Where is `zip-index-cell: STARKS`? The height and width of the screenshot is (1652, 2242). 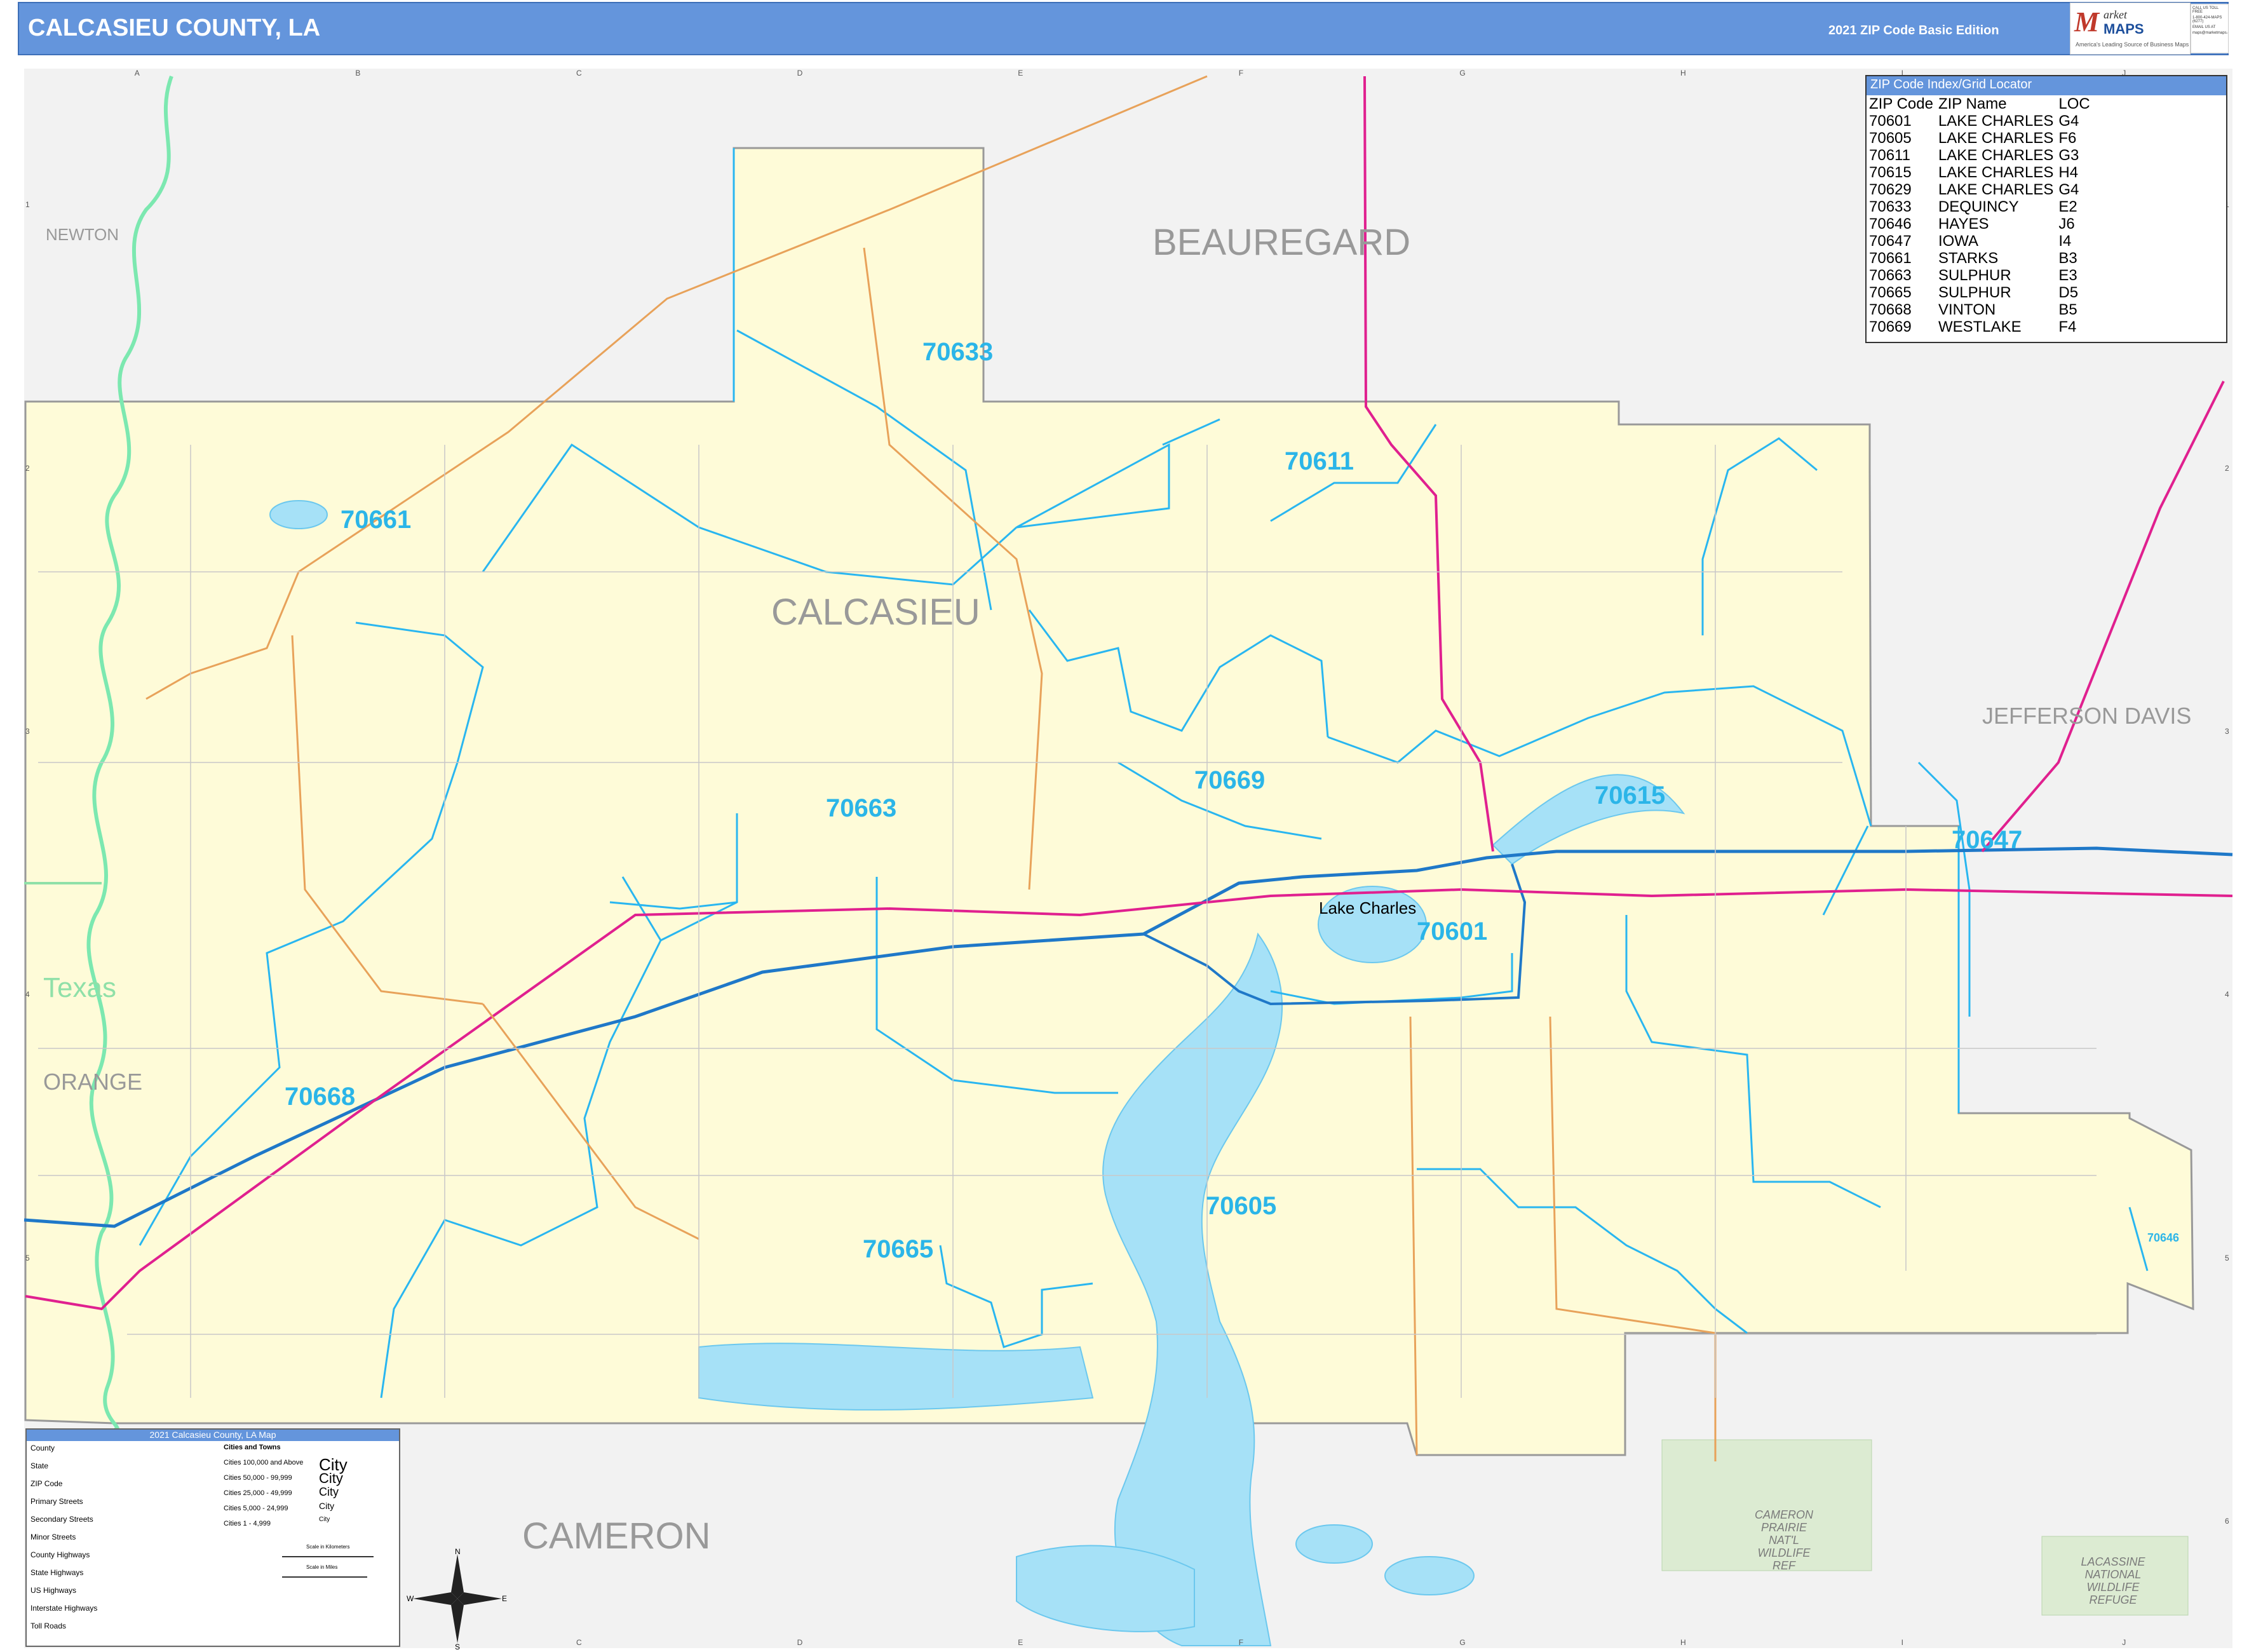
zip-index-cell: STARKS is located at coordinates (1968, 258).